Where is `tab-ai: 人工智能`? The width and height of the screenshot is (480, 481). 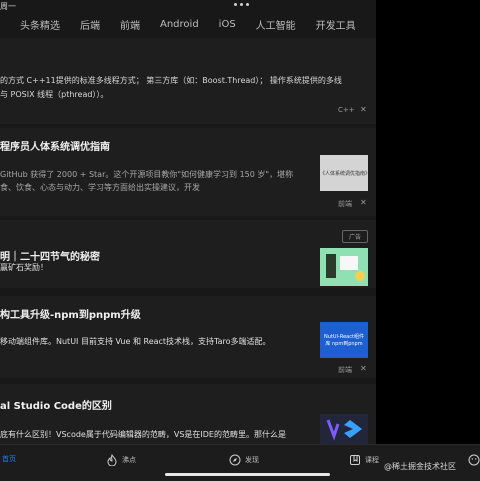 tab-ai: 人工智能 is located at coordinates (276, 24).